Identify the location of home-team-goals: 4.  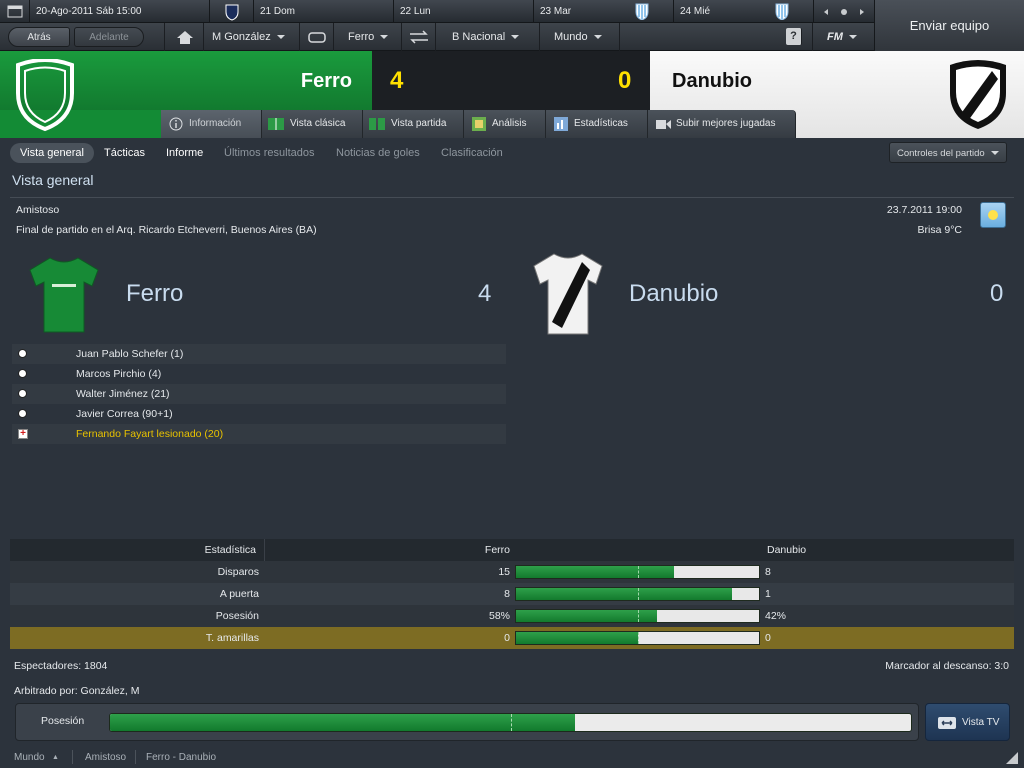
(485, 293).